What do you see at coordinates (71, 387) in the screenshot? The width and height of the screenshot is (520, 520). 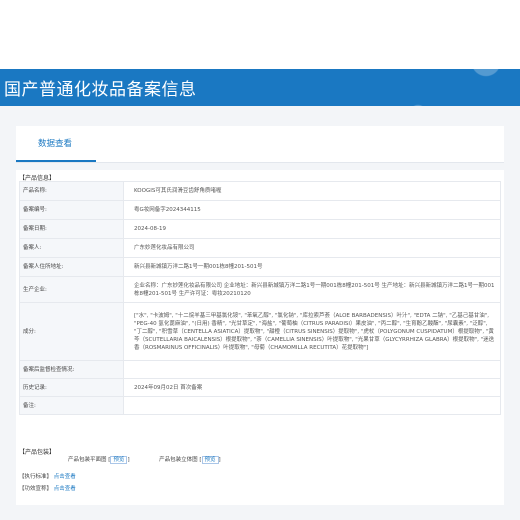 I see `row-label: 历史记录:` at bounding box center [71, 387].